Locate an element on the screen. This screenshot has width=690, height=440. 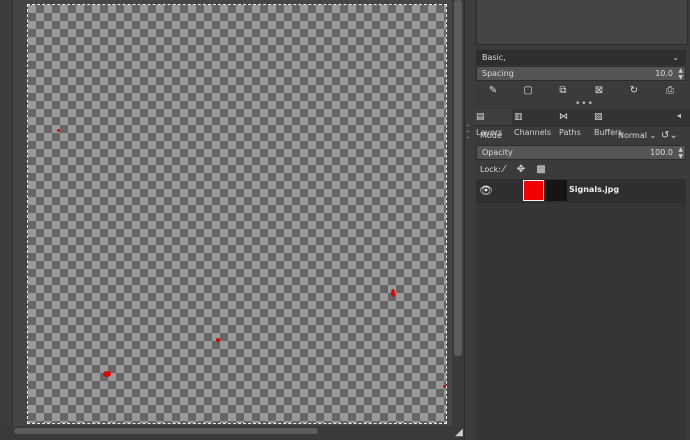
preset-dropdown: Basic, ⌄ is located at coordinates (581, 57).